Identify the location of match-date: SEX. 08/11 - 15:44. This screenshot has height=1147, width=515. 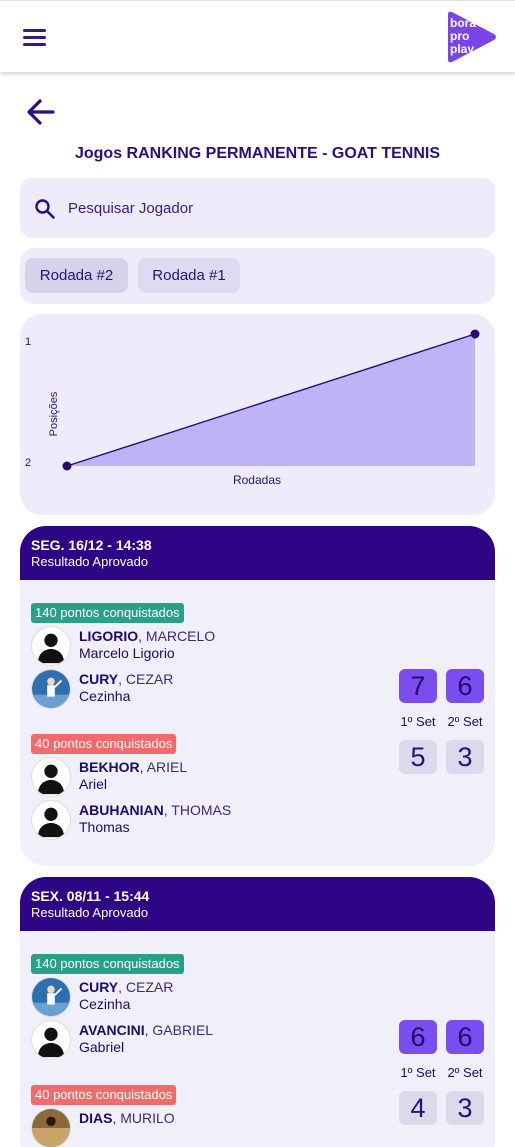
(90, 896).